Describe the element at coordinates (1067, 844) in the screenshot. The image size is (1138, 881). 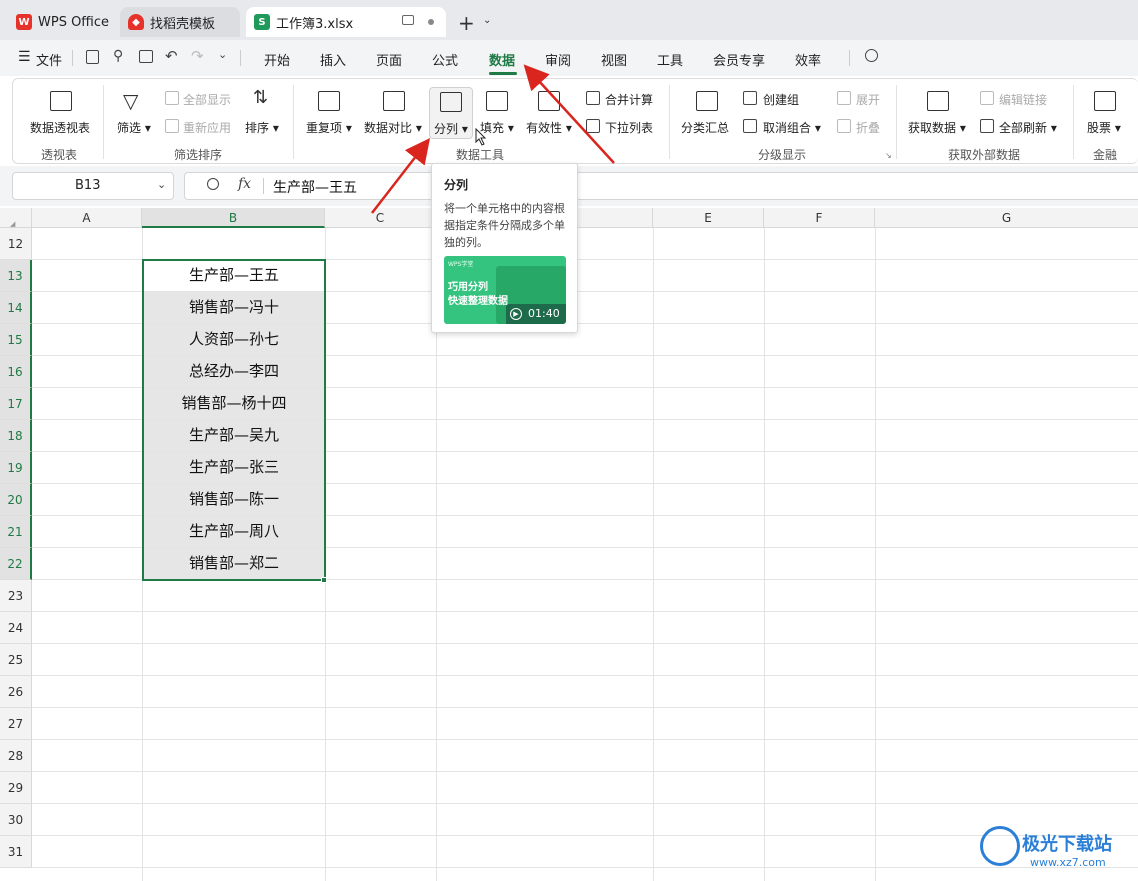
I see `watermark-text: 极光下载站` at that location.